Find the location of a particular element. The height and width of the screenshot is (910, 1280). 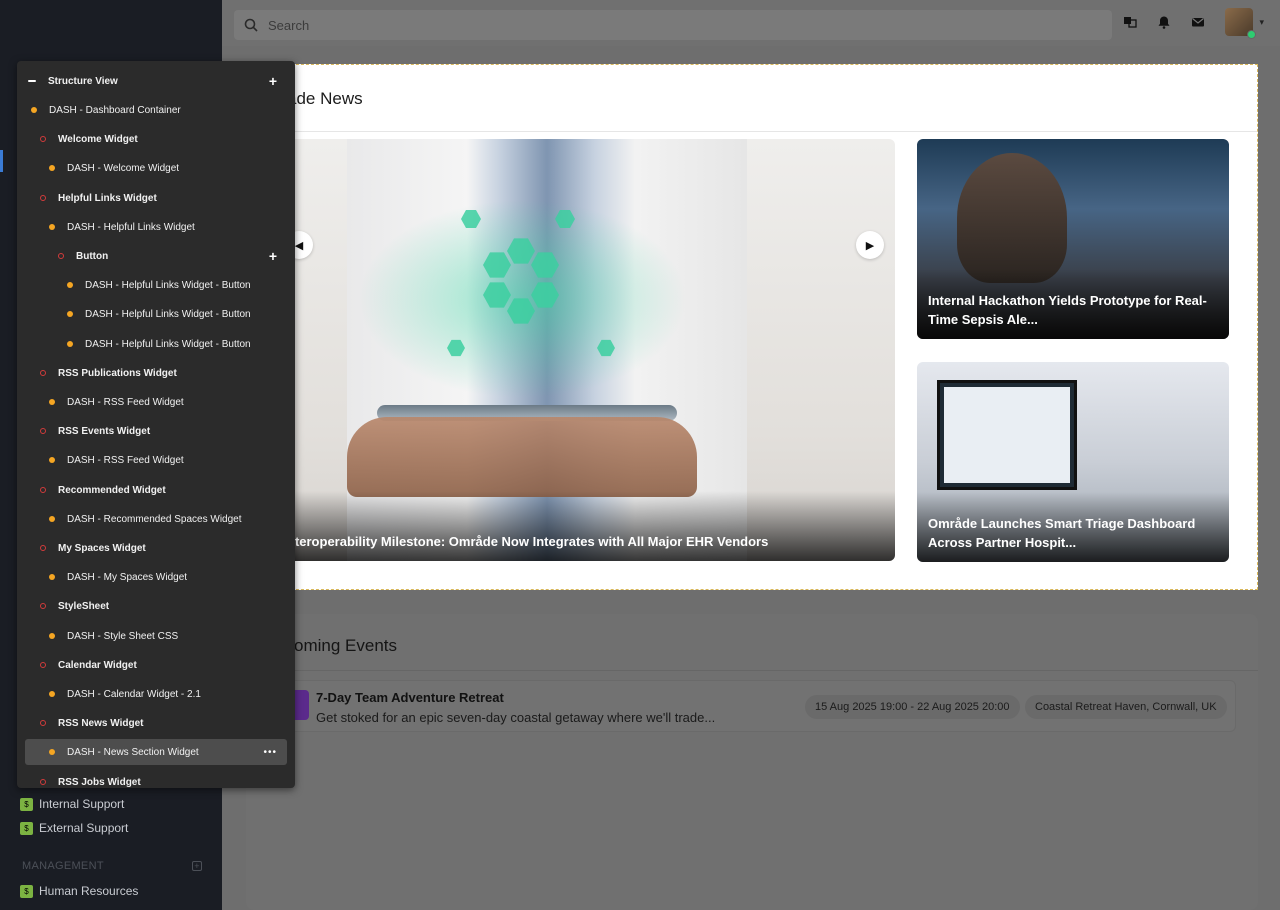

structure-row-label: RSS Publications Widget is located at coordinates (117, 373).